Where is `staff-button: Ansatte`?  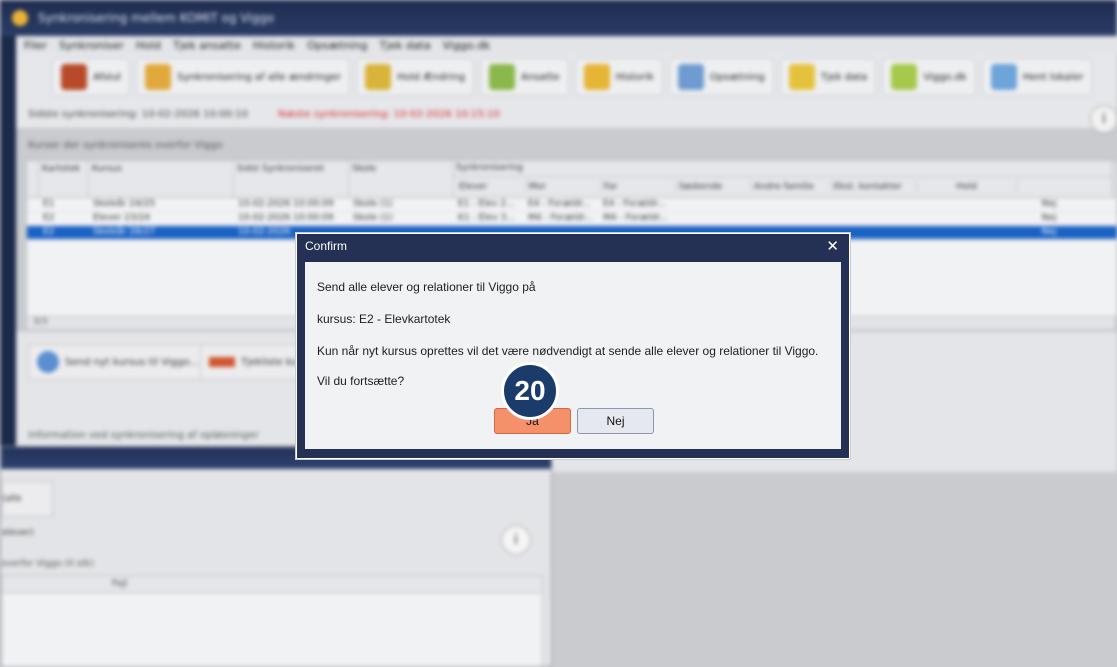
staff-button: Ansatte is located at coordinates (524, 77).